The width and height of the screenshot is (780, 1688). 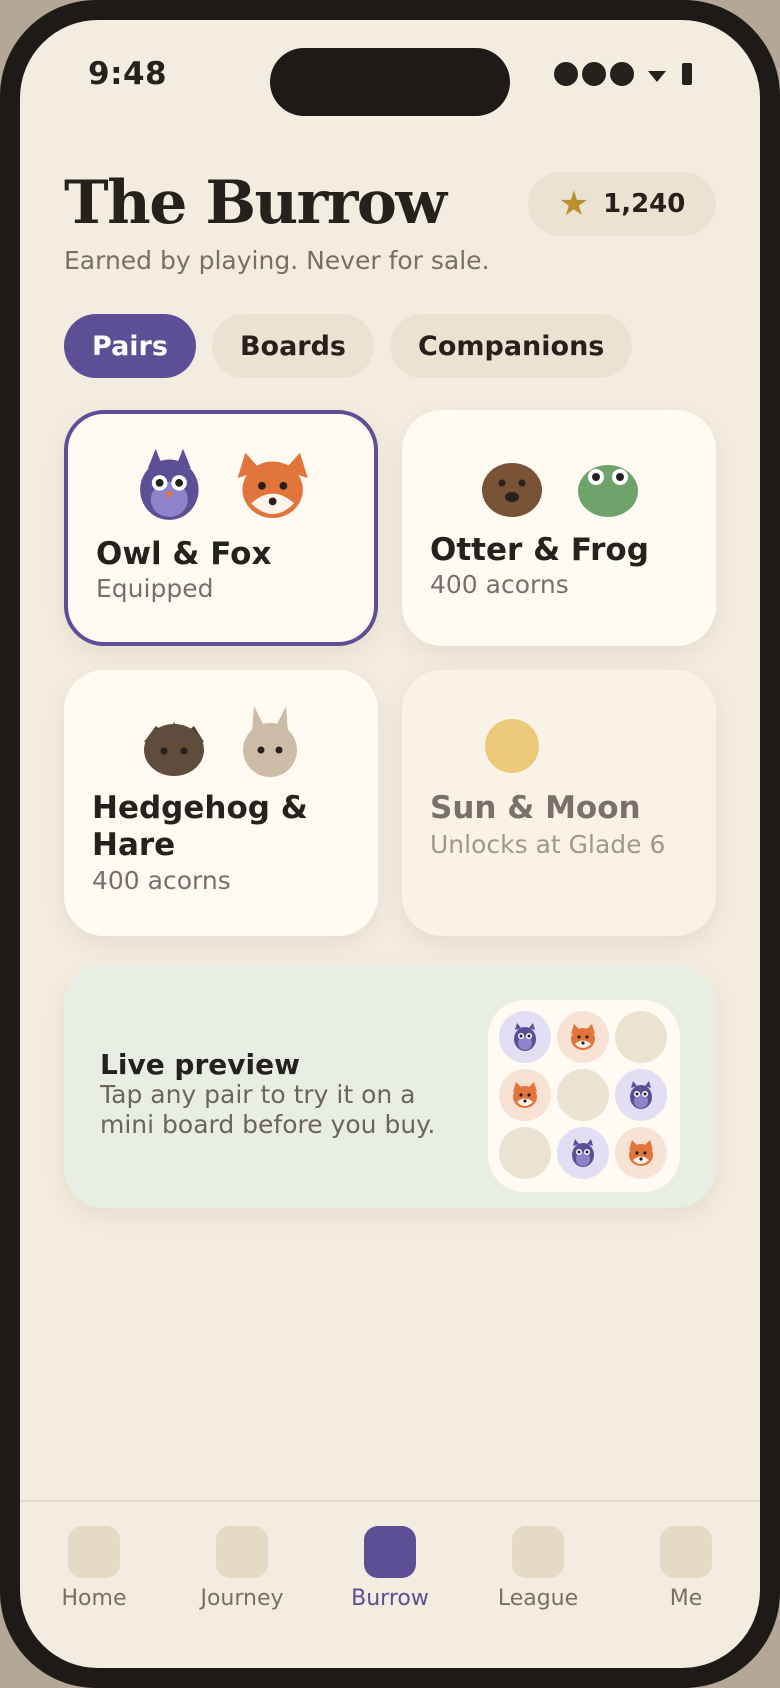 I want to click on mini-board, so click(x=584, y=1096).